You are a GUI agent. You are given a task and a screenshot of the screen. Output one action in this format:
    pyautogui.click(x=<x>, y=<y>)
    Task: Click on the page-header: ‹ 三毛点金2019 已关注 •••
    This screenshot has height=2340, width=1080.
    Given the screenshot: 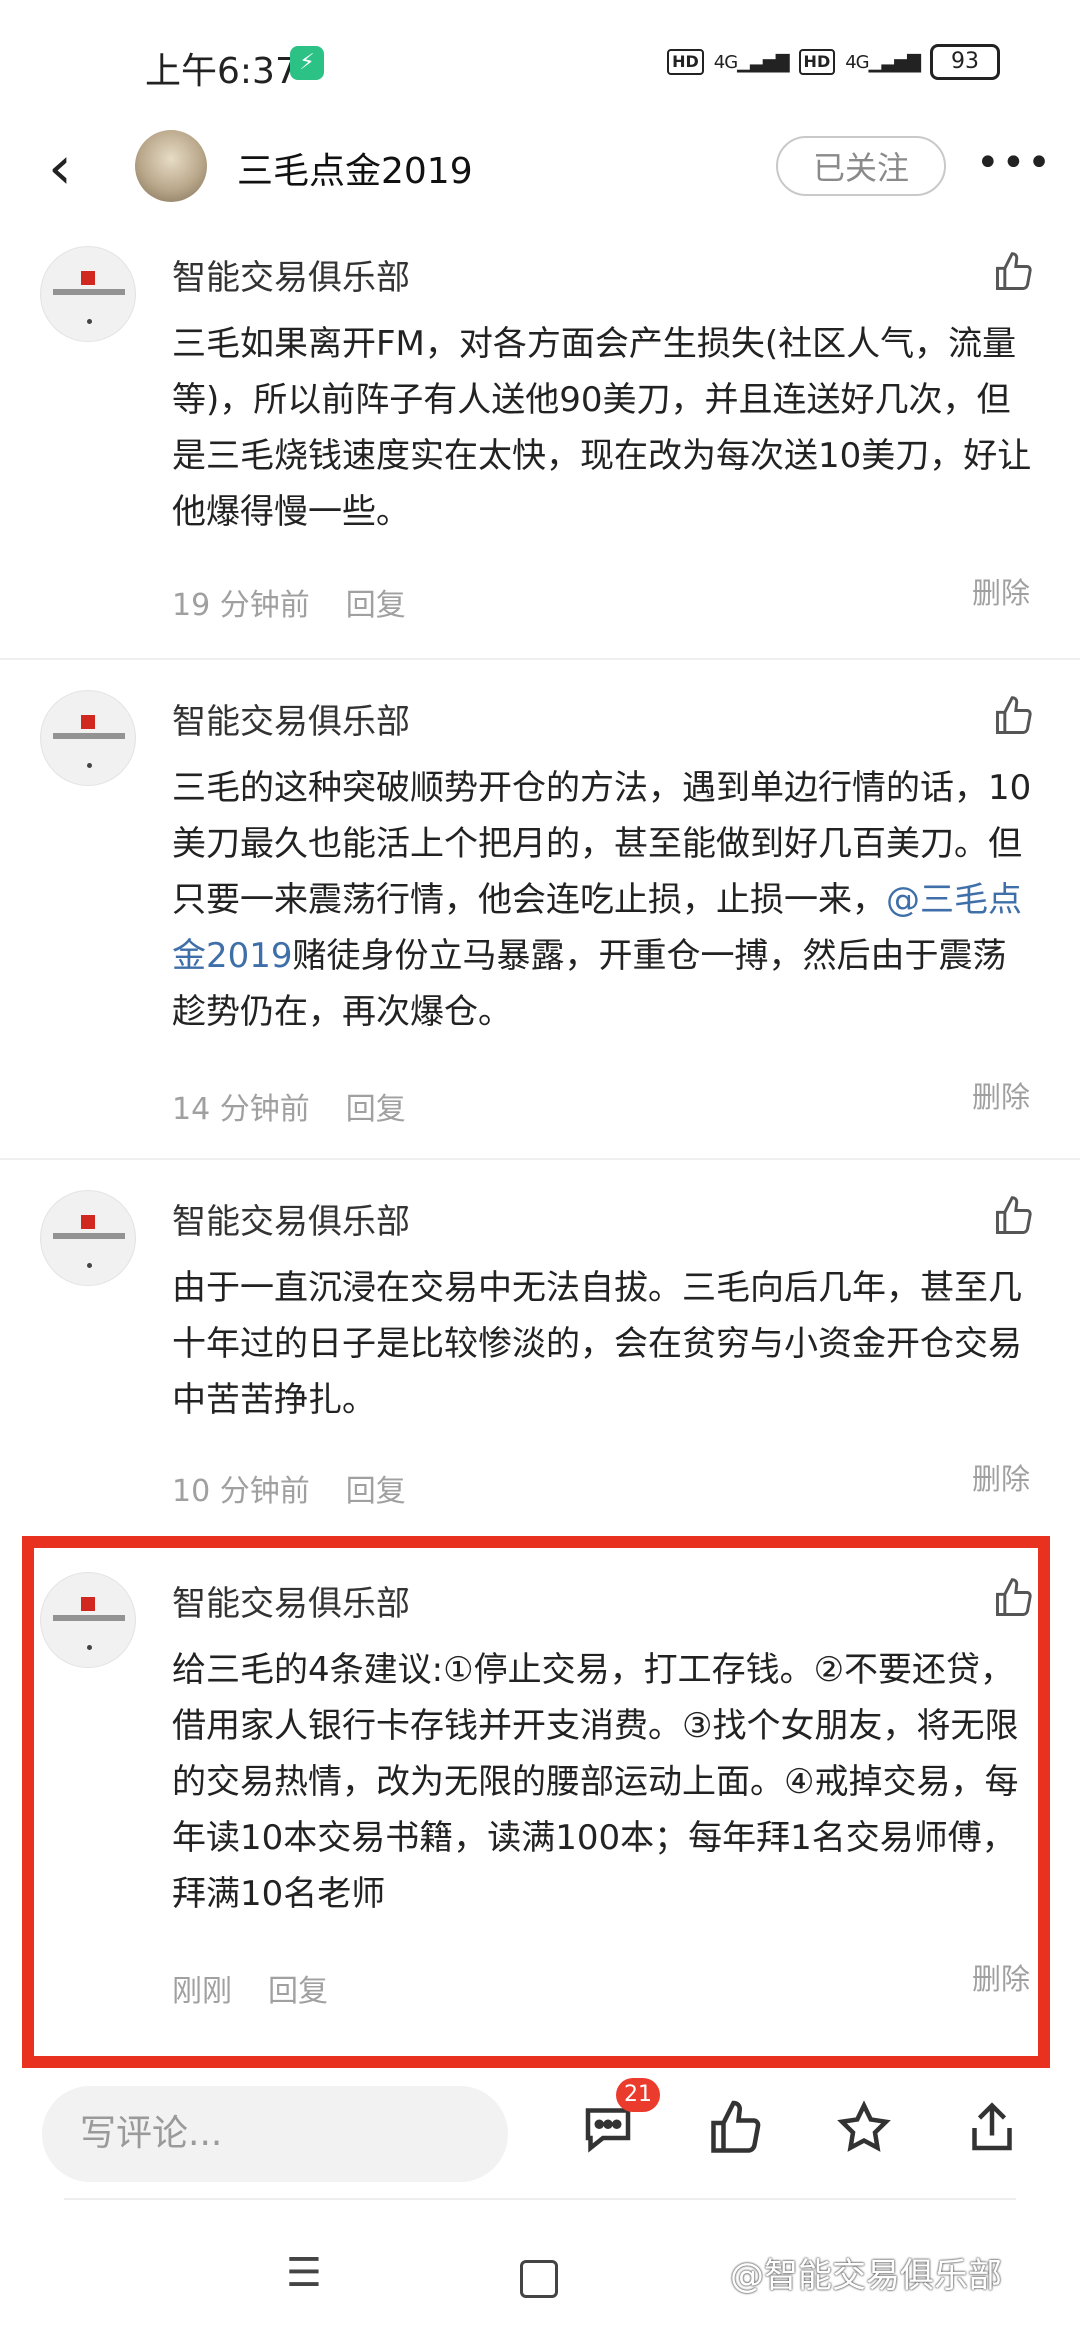 What is the action you would take?
    pyautogui.click(x=540, y=170)
    